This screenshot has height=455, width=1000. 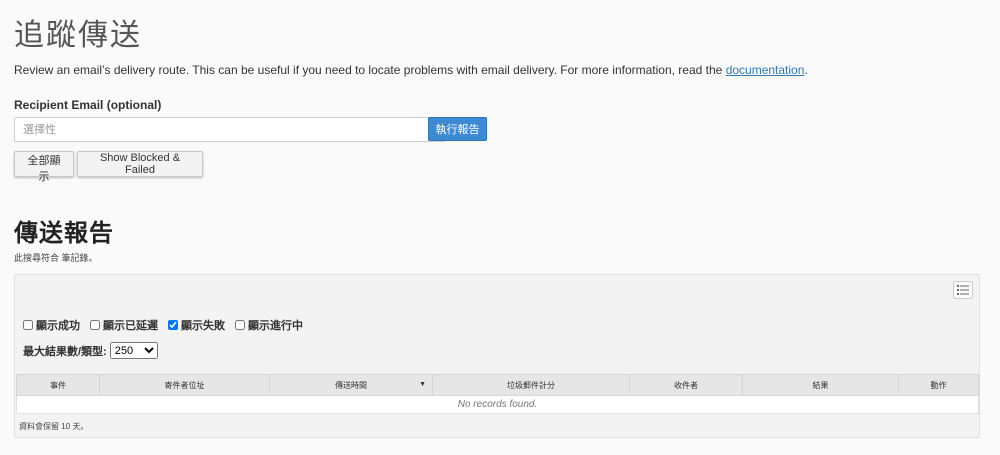 I want to click on recipient-email-input, so click(x=230, y=129).